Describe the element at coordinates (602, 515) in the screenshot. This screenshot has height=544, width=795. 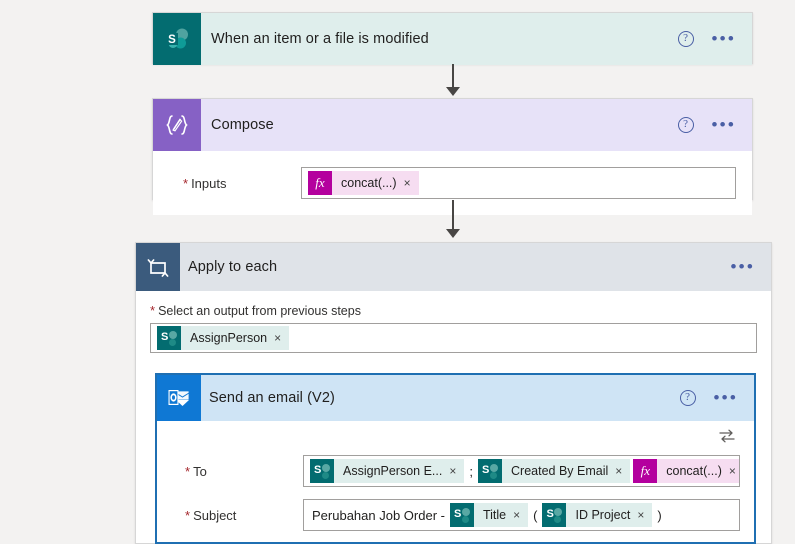
I see `token-label: ID Project` at that location.